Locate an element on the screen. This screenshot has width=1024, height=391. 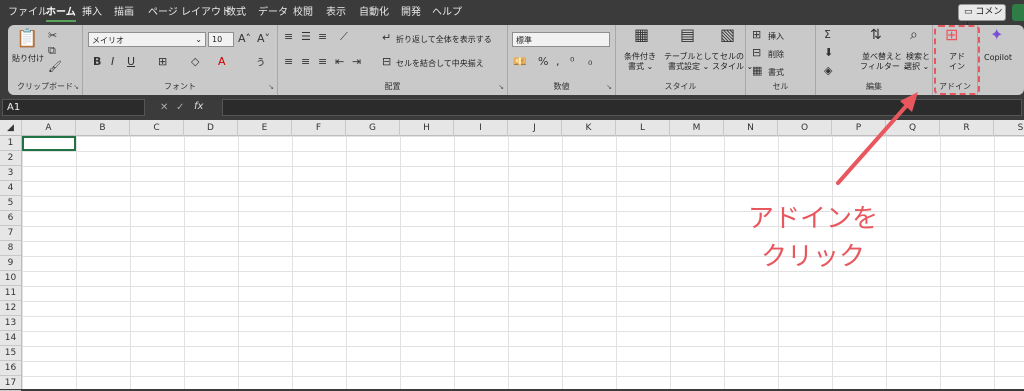
row-header: 9 is located at coordinates (10, 263).